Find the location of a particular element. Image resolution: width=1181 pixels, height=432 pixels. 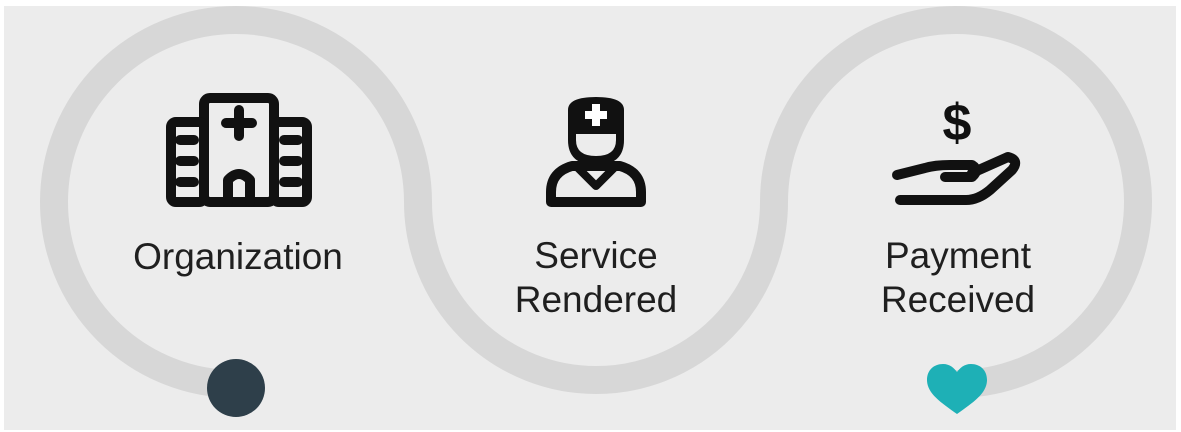

hand-holding-dollar-icon: $ is located at coordinates (956, 149).